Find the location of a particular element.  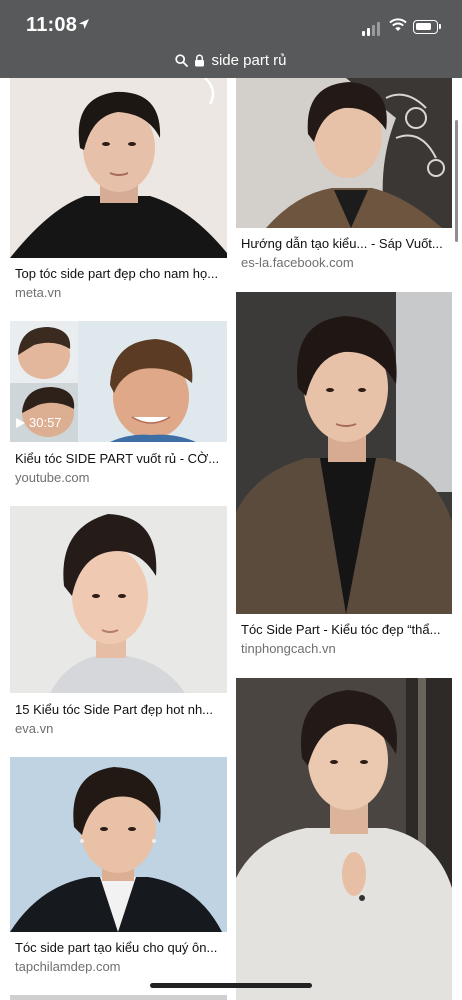

location-arrow-icon is located at coordinates (84, 24).